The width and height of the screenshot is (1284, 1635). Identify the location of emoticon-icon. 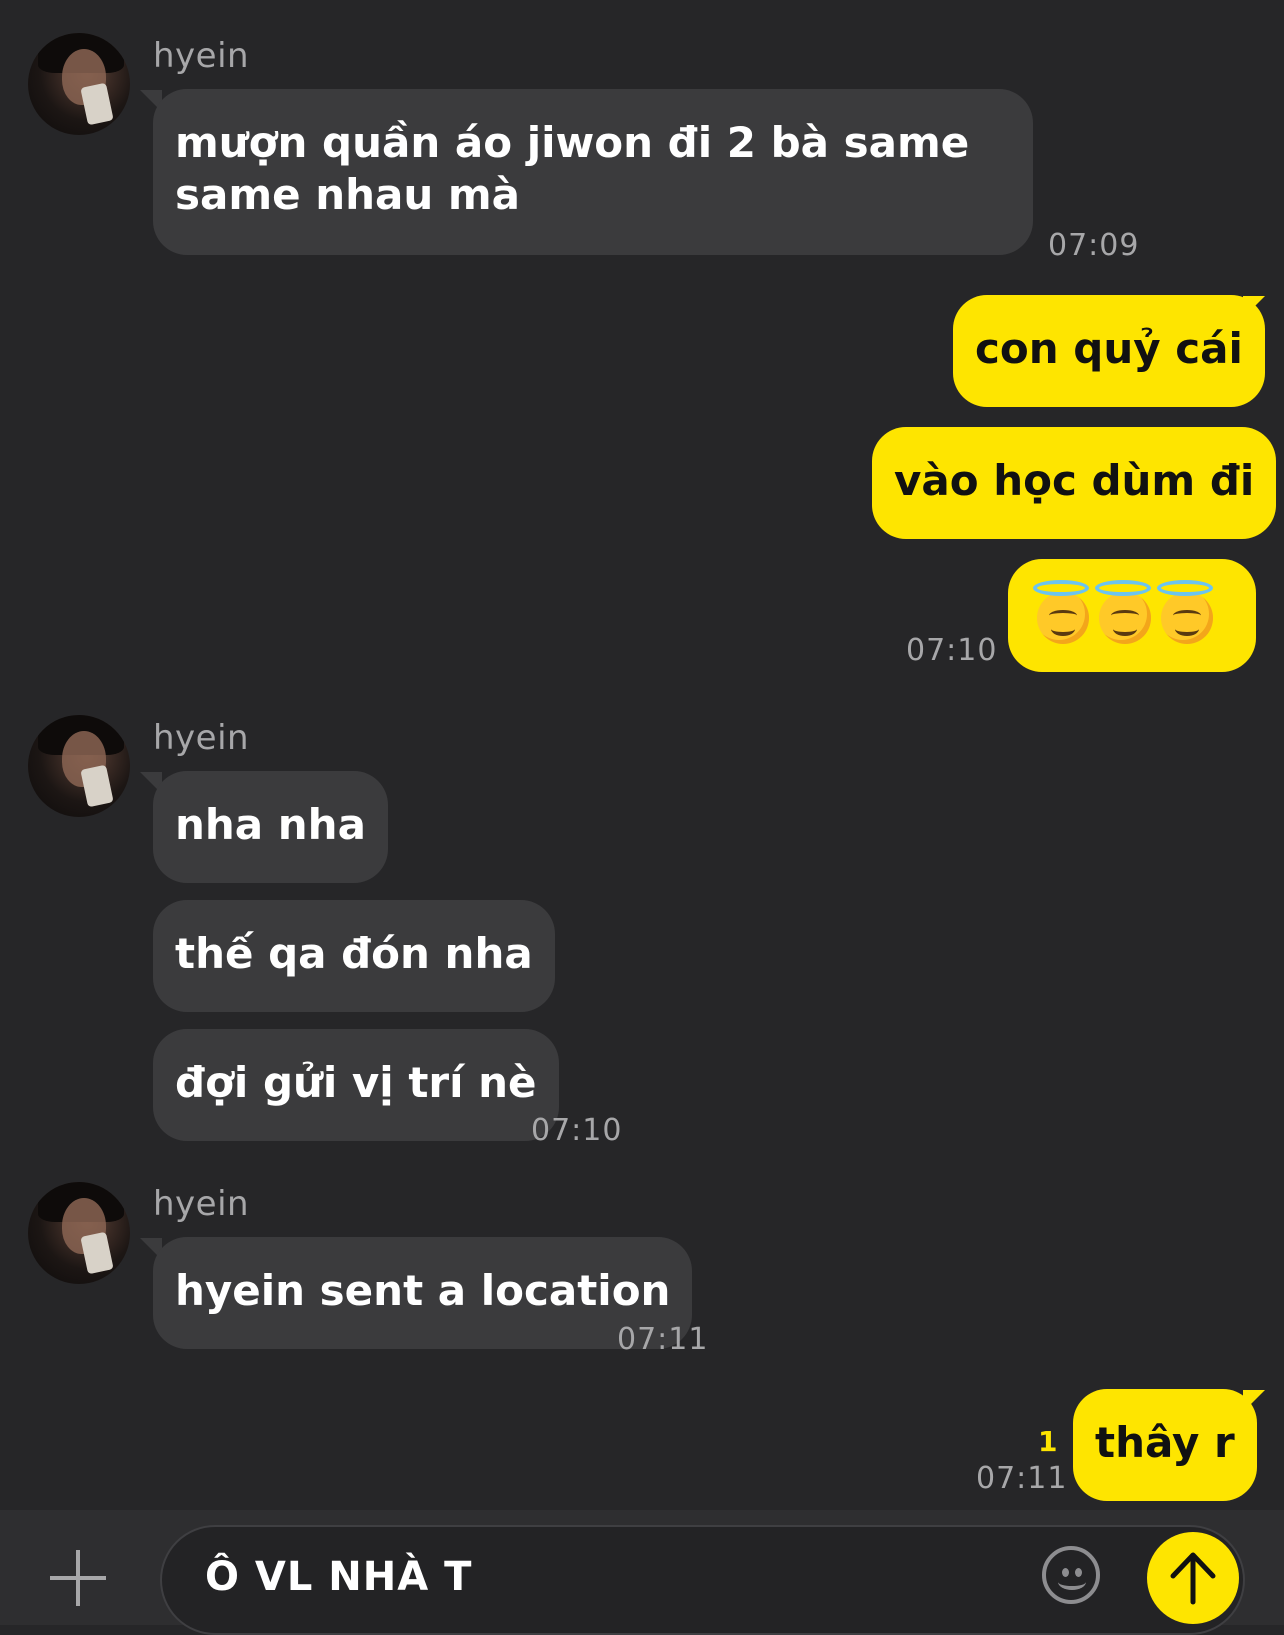
(1071, 1575).